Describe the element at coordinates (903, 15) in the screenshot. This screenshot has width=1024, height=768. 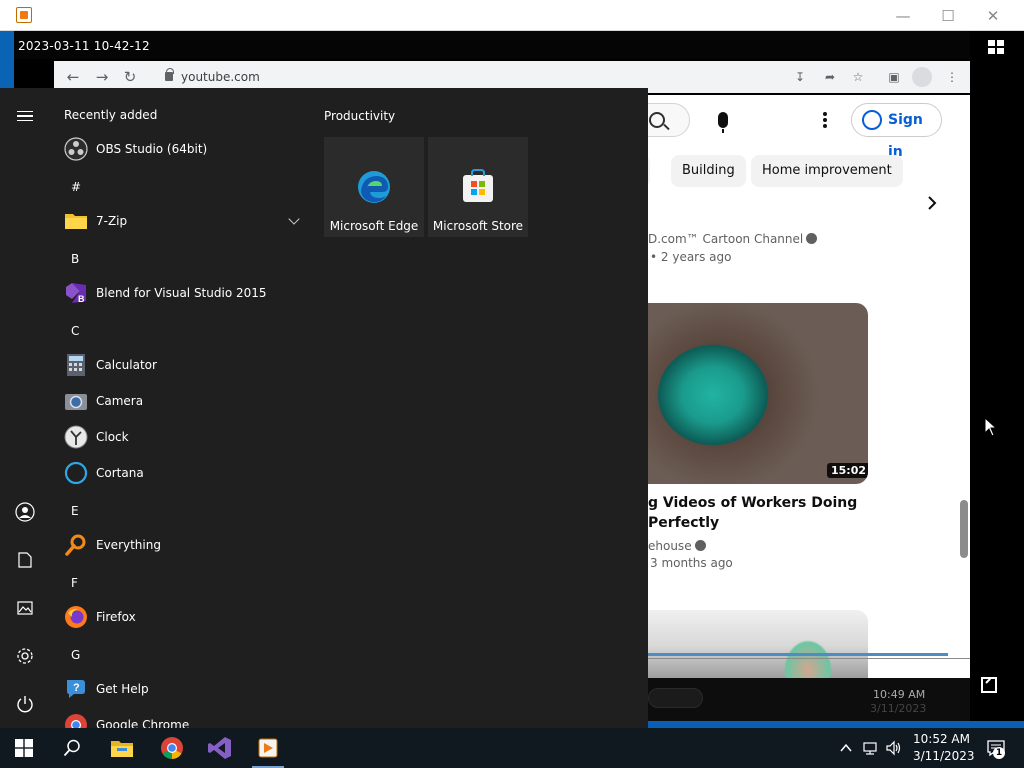
I see `minimize-button: —` at that location.